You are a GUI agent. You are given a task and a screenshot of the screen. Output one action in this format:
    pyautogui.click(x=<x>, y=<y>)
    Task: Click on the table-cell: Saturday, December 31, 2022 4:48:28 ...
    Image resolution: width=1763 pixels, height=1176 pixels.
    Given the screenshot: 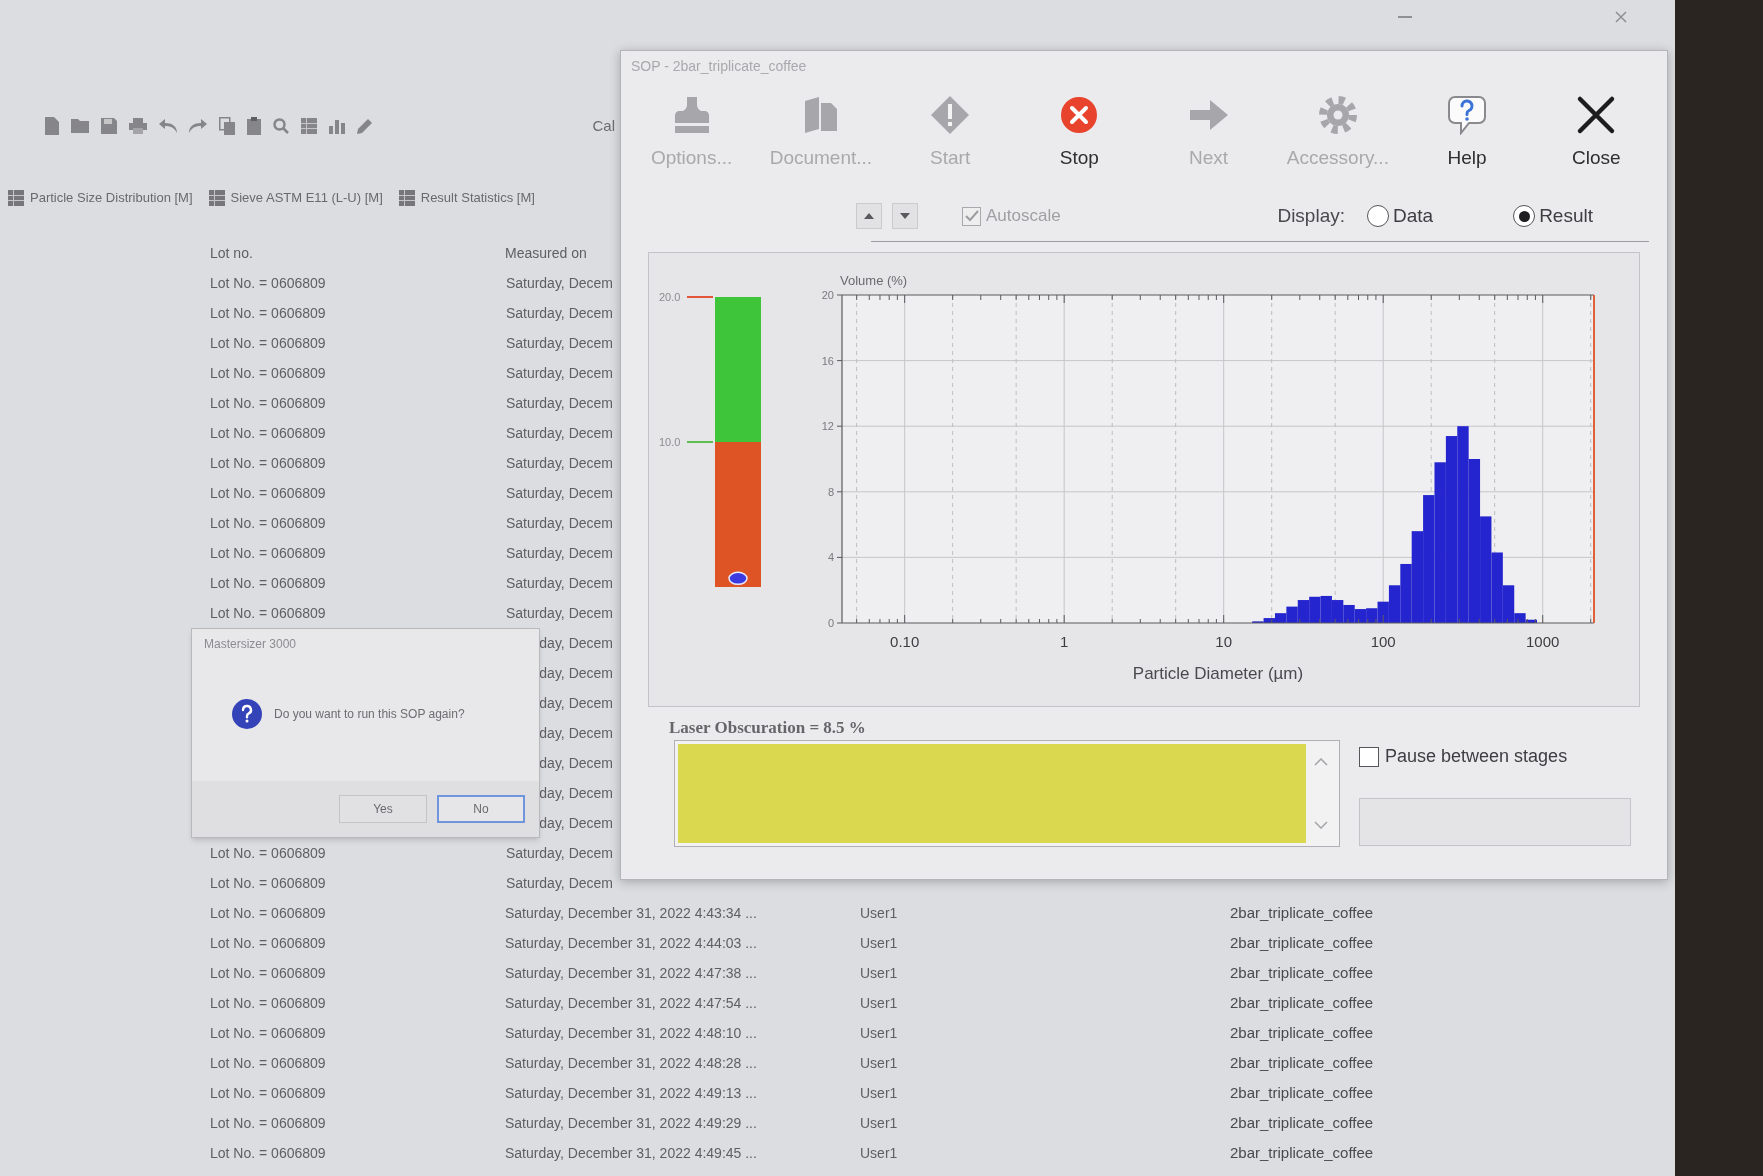 What is the action you would take?
    pyautogui.click(x=631, y=1062)
    